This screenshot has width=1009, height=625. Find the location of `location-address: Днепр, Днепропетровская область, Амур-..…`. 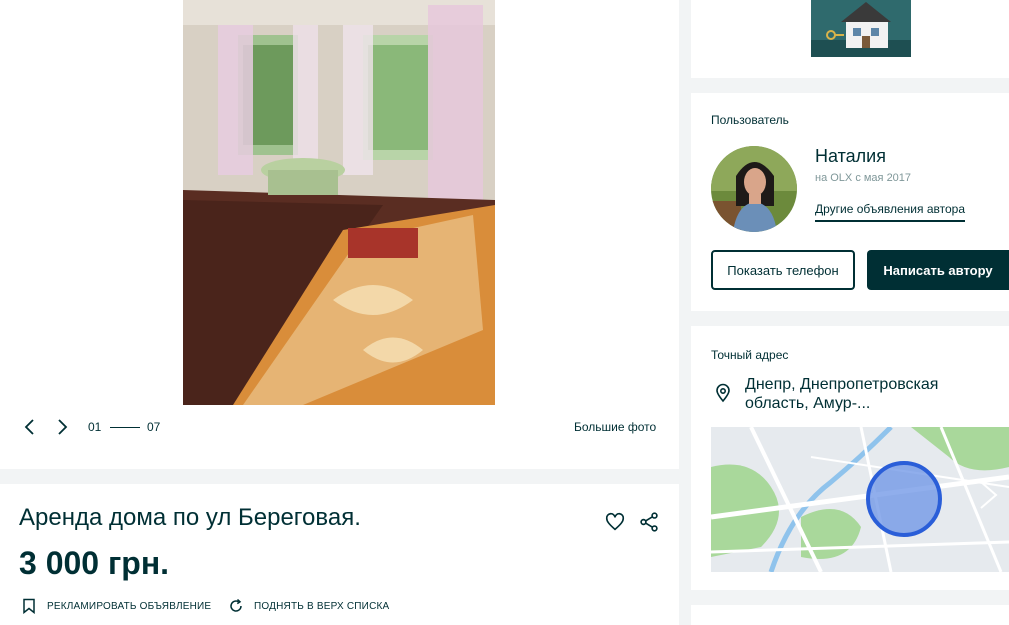

location-address: Днепр, Днепропетровская область, Амур-..… is located at coordinates (842, 394).